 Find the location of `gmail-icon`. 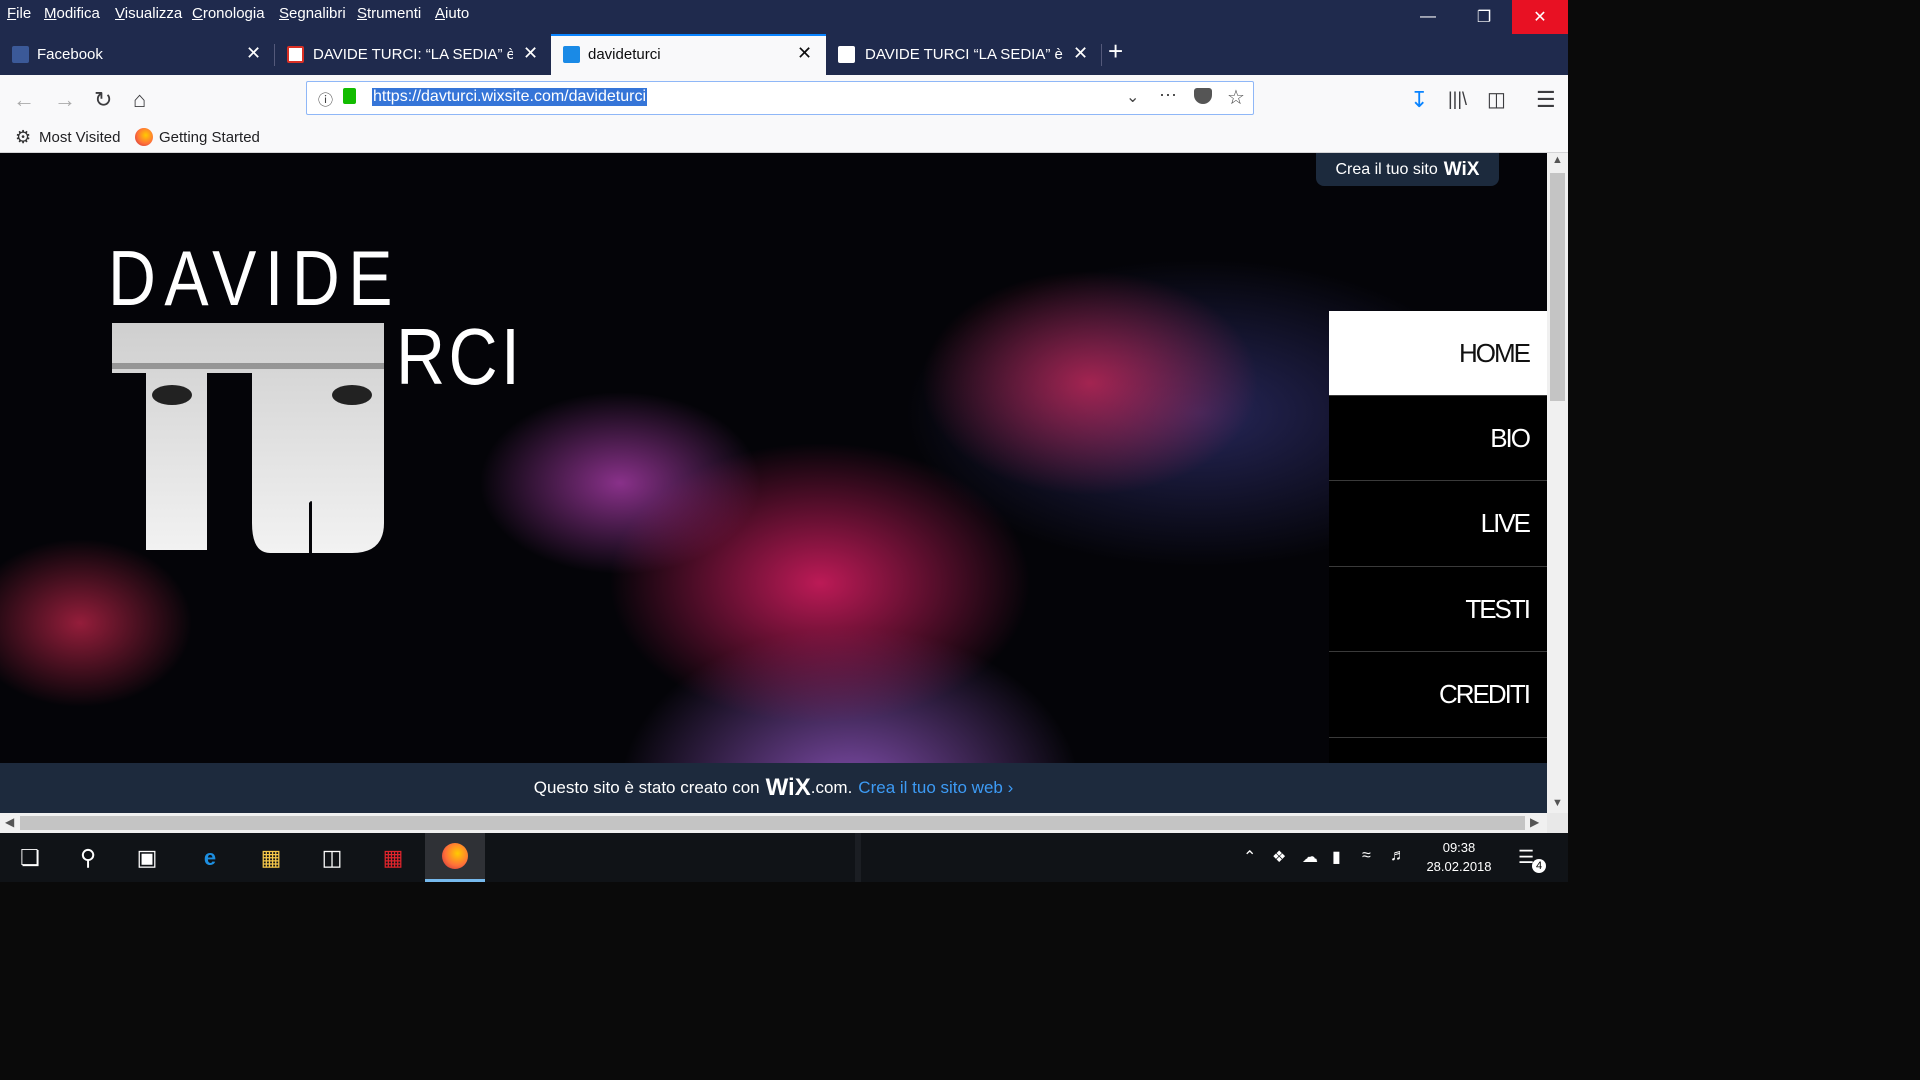

gmail-icon is located at coordinates (295, 54).